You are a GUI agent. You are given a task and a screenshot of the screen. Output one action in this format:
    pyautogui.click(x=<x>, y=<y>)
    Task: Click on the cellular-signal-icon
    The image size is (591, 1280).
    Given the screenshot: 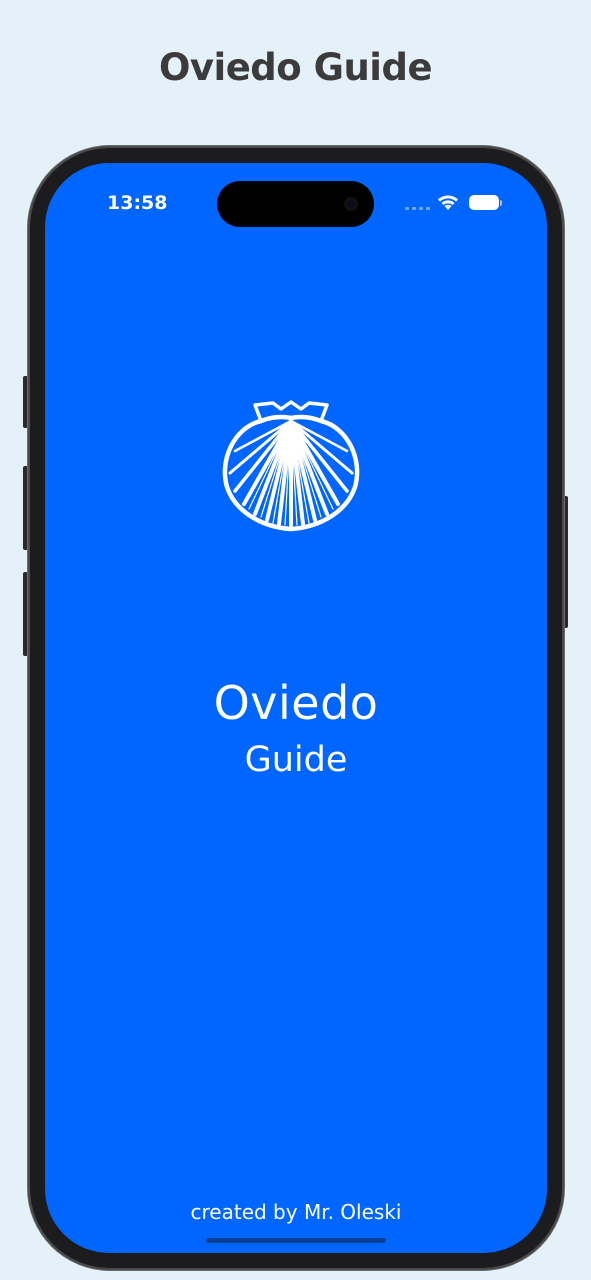 What is the action you would take?
    pyautogui.click(x=417, y=208)
    